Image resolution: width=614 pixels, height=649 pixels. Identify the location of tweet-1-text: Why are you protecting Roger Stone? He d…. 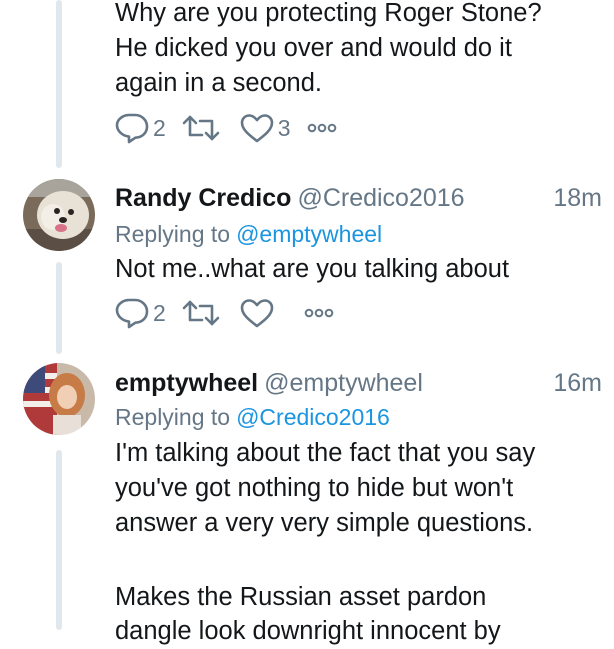
(328, 48).